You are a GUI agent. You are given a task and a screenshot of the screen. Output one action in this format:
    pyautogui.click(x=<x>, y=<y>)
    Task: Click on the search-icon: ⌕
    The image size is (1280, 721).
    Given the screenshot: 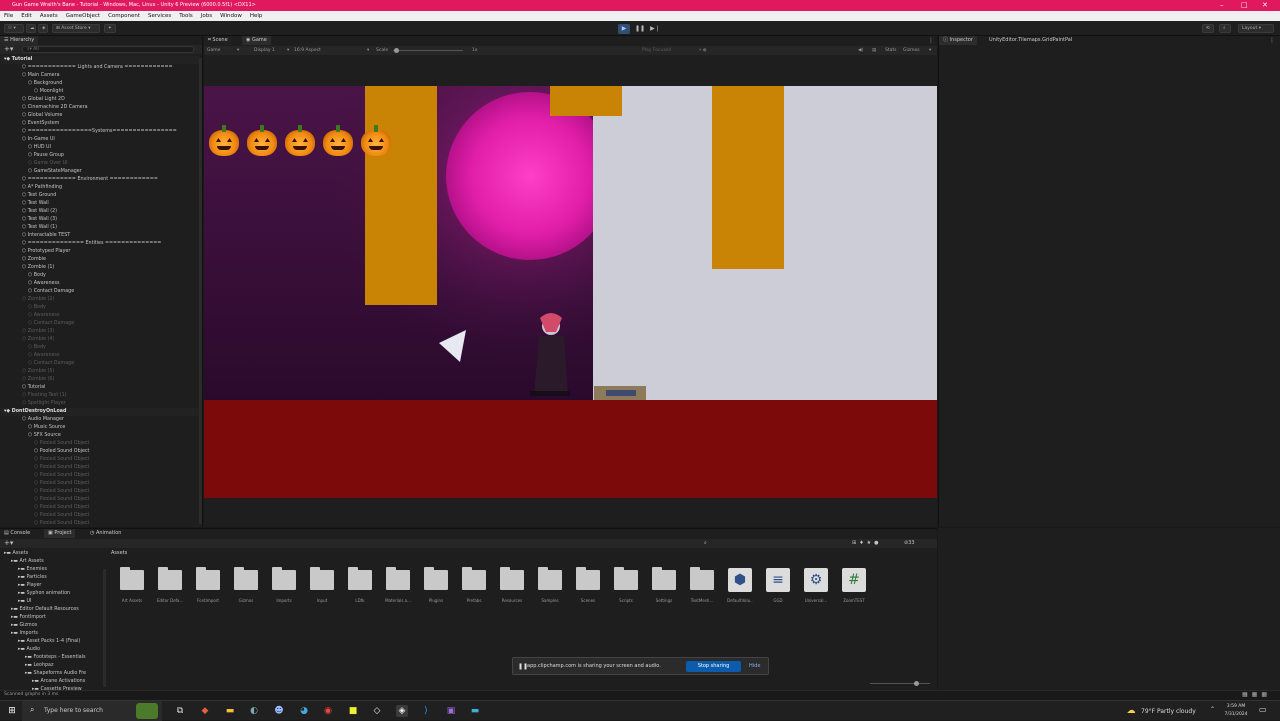 What is the action you would take?
    pyautogui.click(x=1225, y=28)
    